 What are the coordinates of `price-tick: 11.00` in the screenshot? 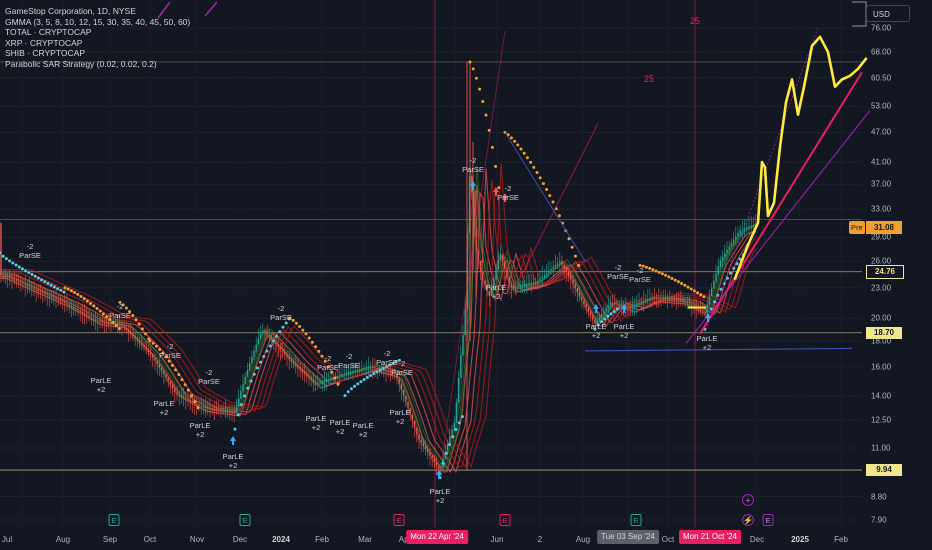 It's located at (881, 448).